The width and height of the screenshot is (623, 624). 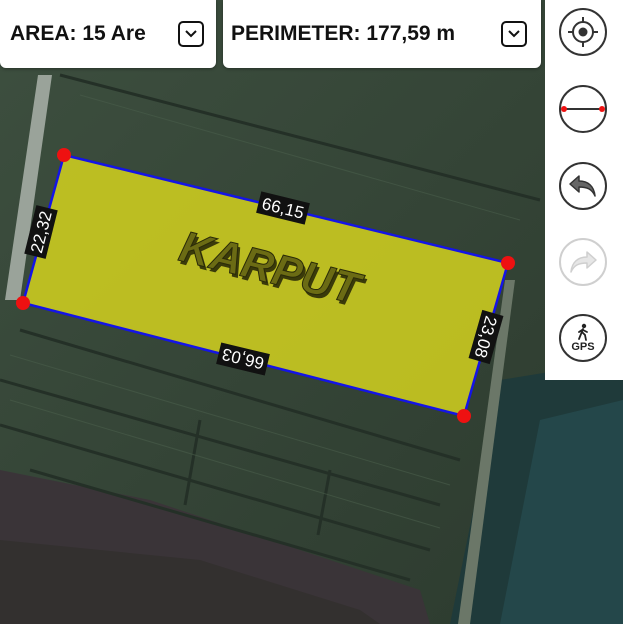 I want to click on perimeter-card: PERIMETER: 177,59 m, so click(x=382, y=34).